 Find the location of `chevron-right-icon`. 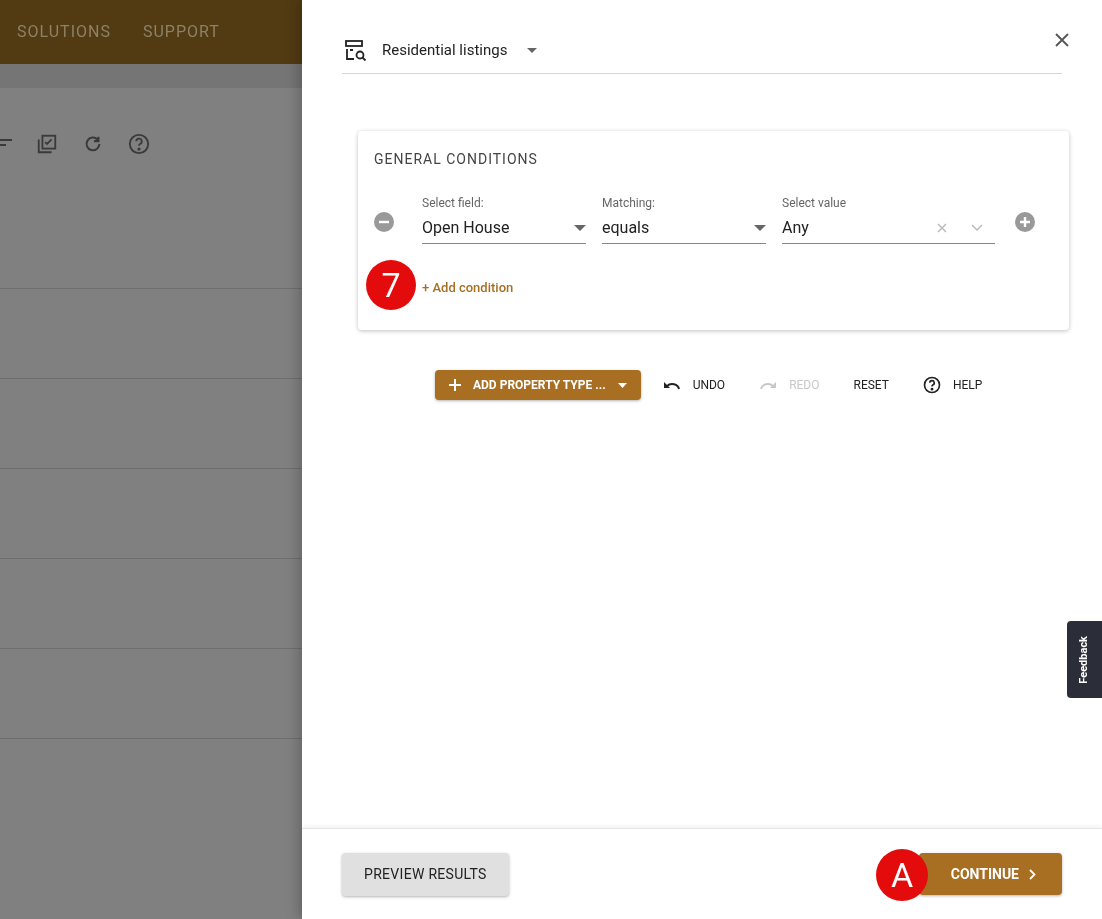

chevron-right-icon is located at coordinates (1032, 874).